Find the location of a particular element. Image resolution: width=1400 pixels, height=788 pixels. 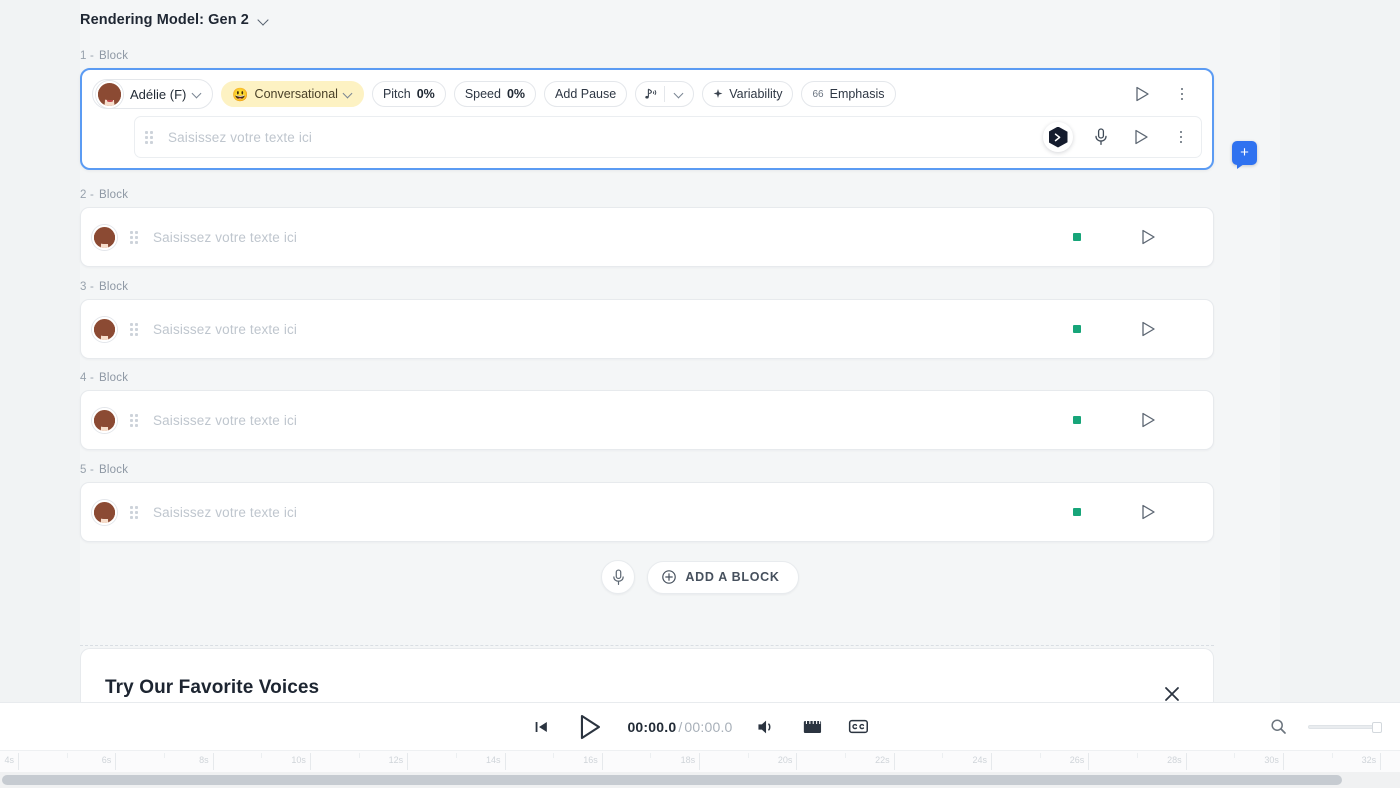

block-5-row: Saisissez votre texte ici is located at coordinates (647, 512).